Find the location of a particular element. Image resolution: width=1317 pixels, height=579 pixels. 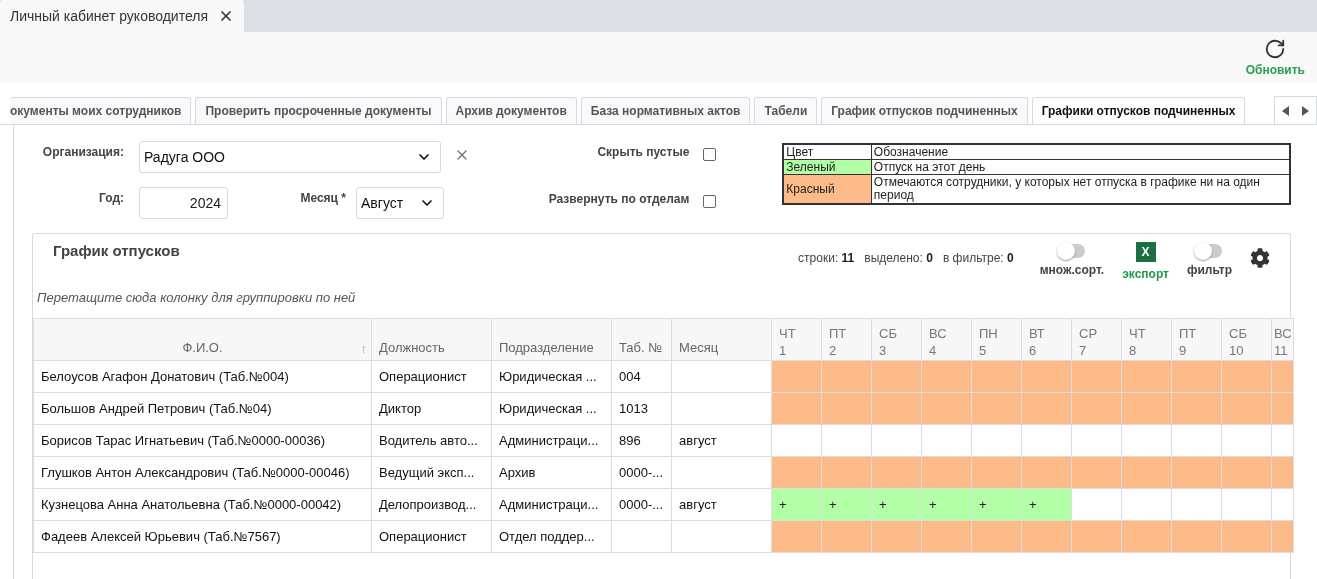

refresh-button: Обновить is located at coordinates (1275, 57).